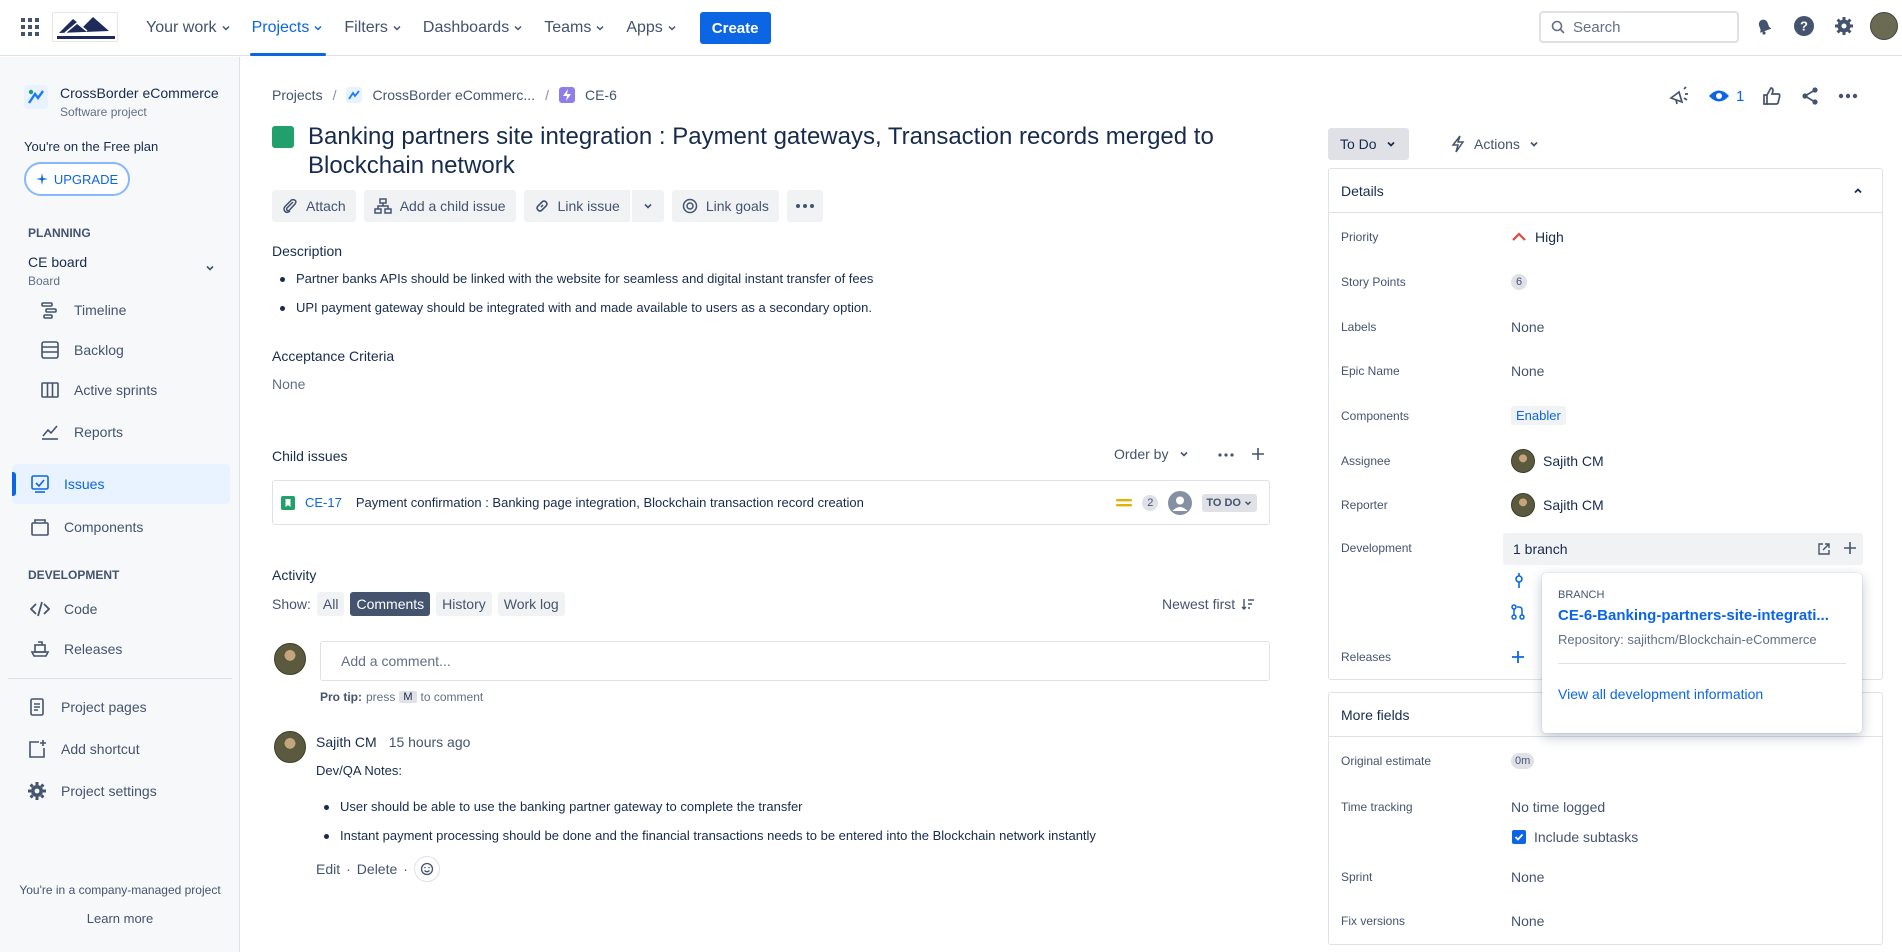 This screenshot has height=952, width=1902. I want to click on delete-comment-link: Delete, so click(377, 869).